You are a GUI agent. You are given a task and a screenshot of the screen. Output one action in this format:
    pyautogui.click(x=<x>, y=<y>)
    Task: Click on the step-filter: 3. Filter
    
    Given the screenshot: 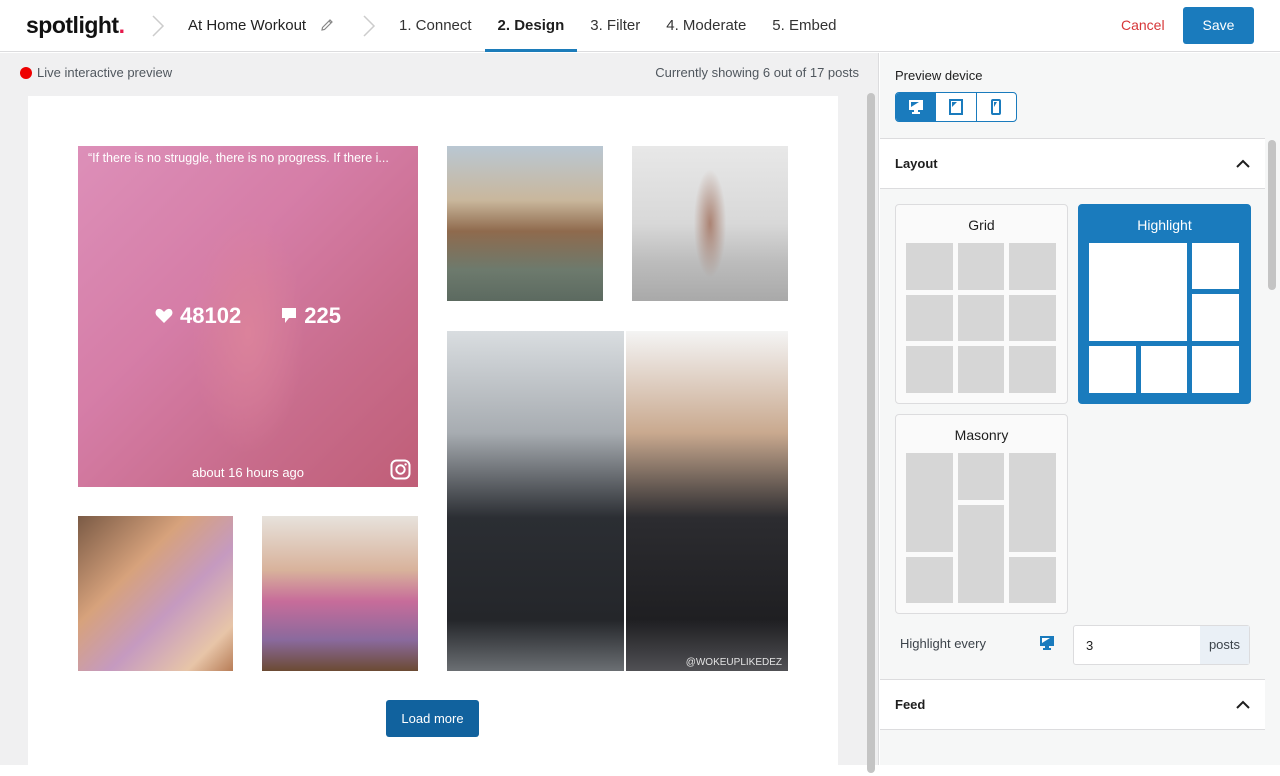 What is the action you would take?
    pyautogui.click(x=615, y=26)
    